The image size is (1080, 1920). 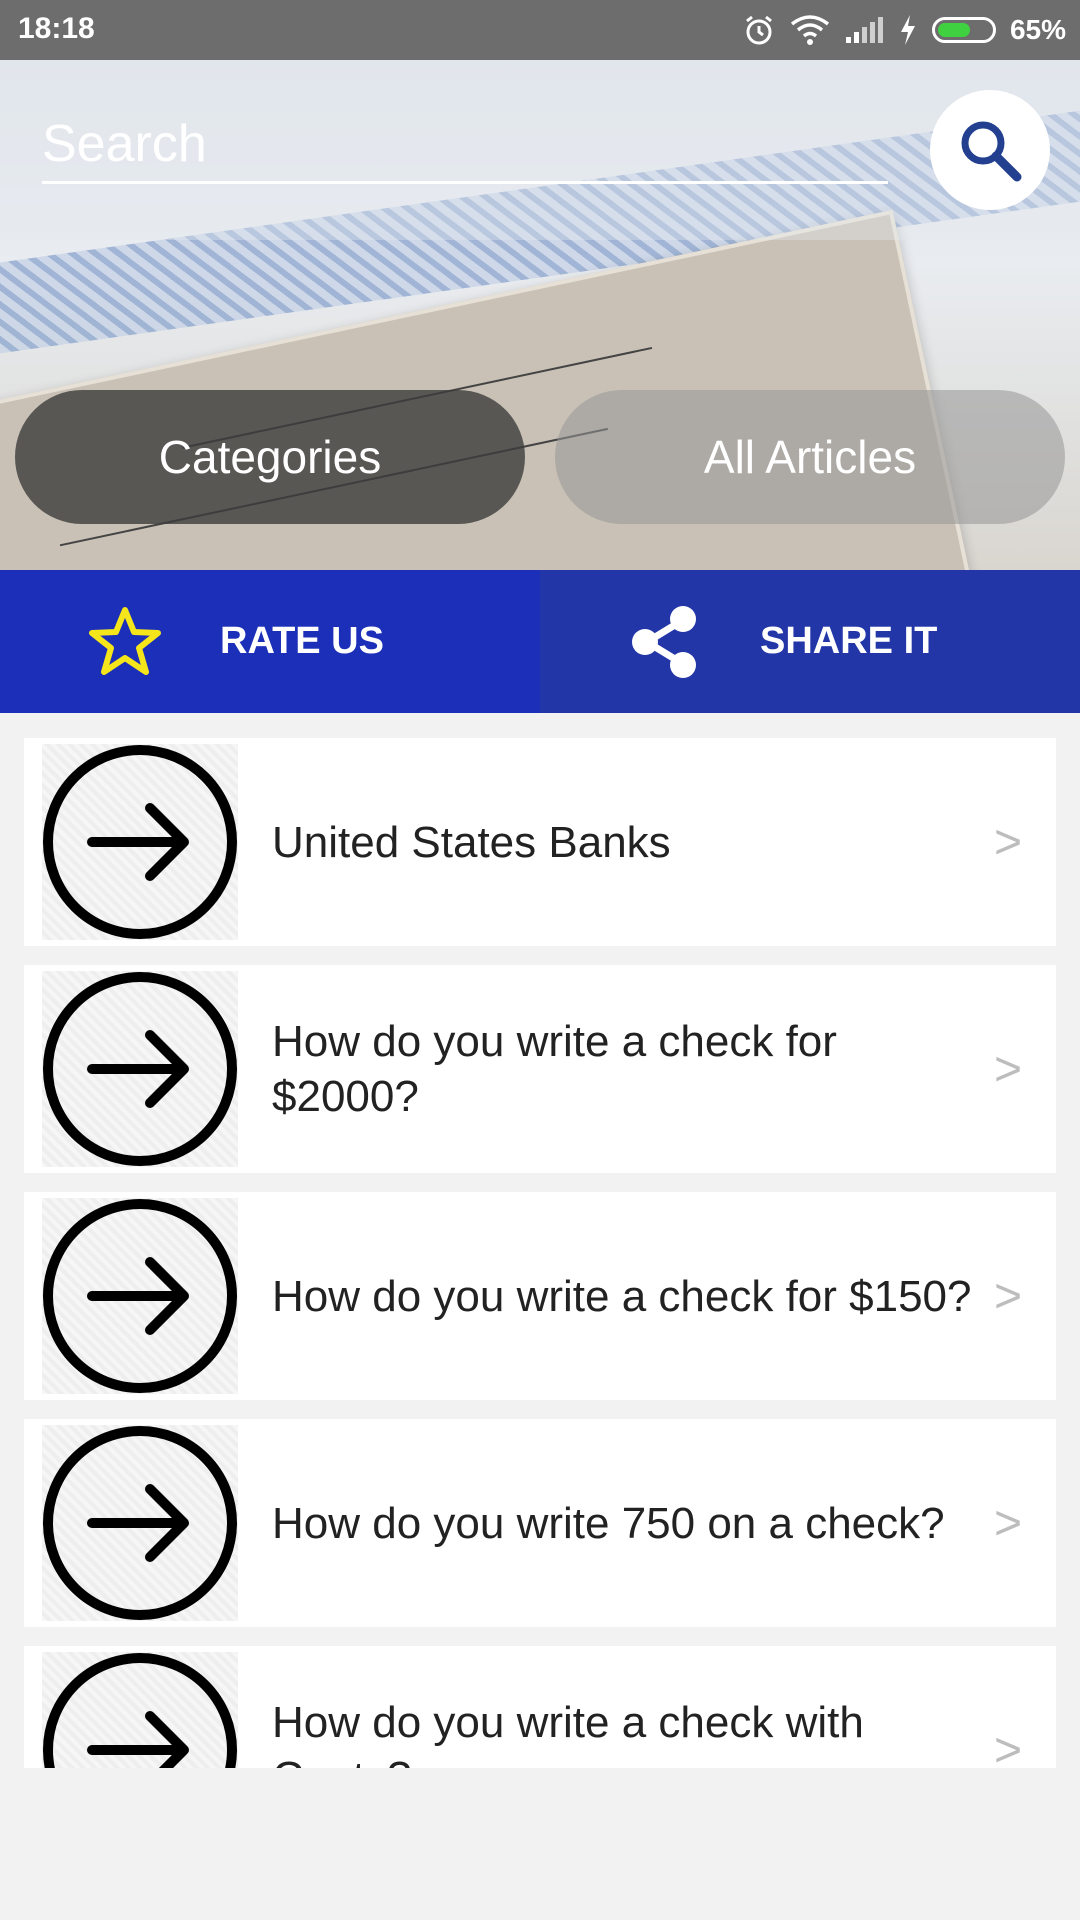 What do you see at coordinates (554, 1069) in the screenshot?
I see `list-item-title: How do you write a check for $2000?` at bounding box center [554, 1069].